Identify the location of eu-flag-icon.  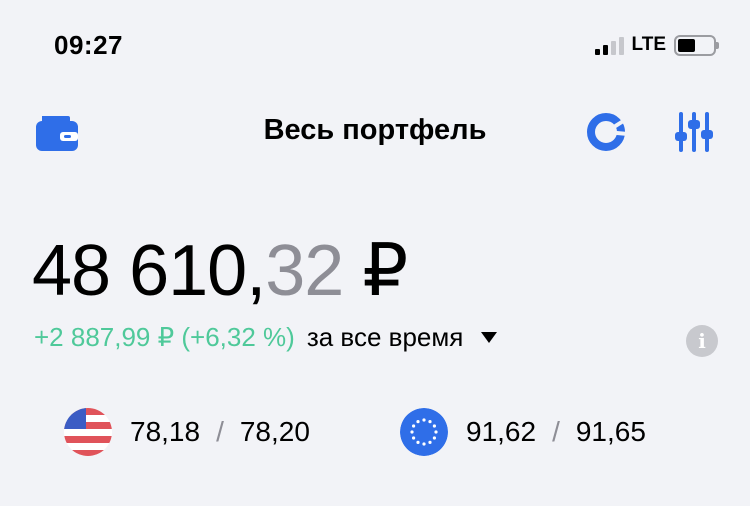
(424, 432).